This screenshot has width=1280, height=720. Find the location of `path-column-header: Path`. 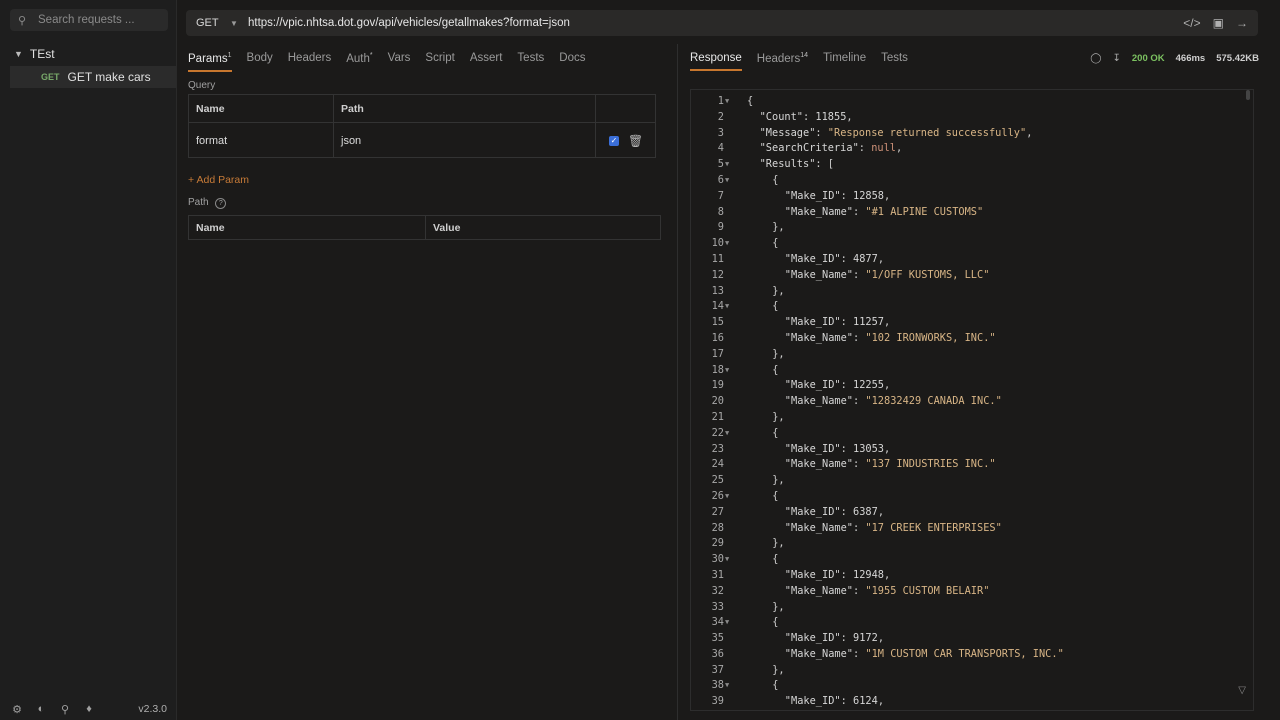

path-column-header: Path is located at coordinates (465, 108).